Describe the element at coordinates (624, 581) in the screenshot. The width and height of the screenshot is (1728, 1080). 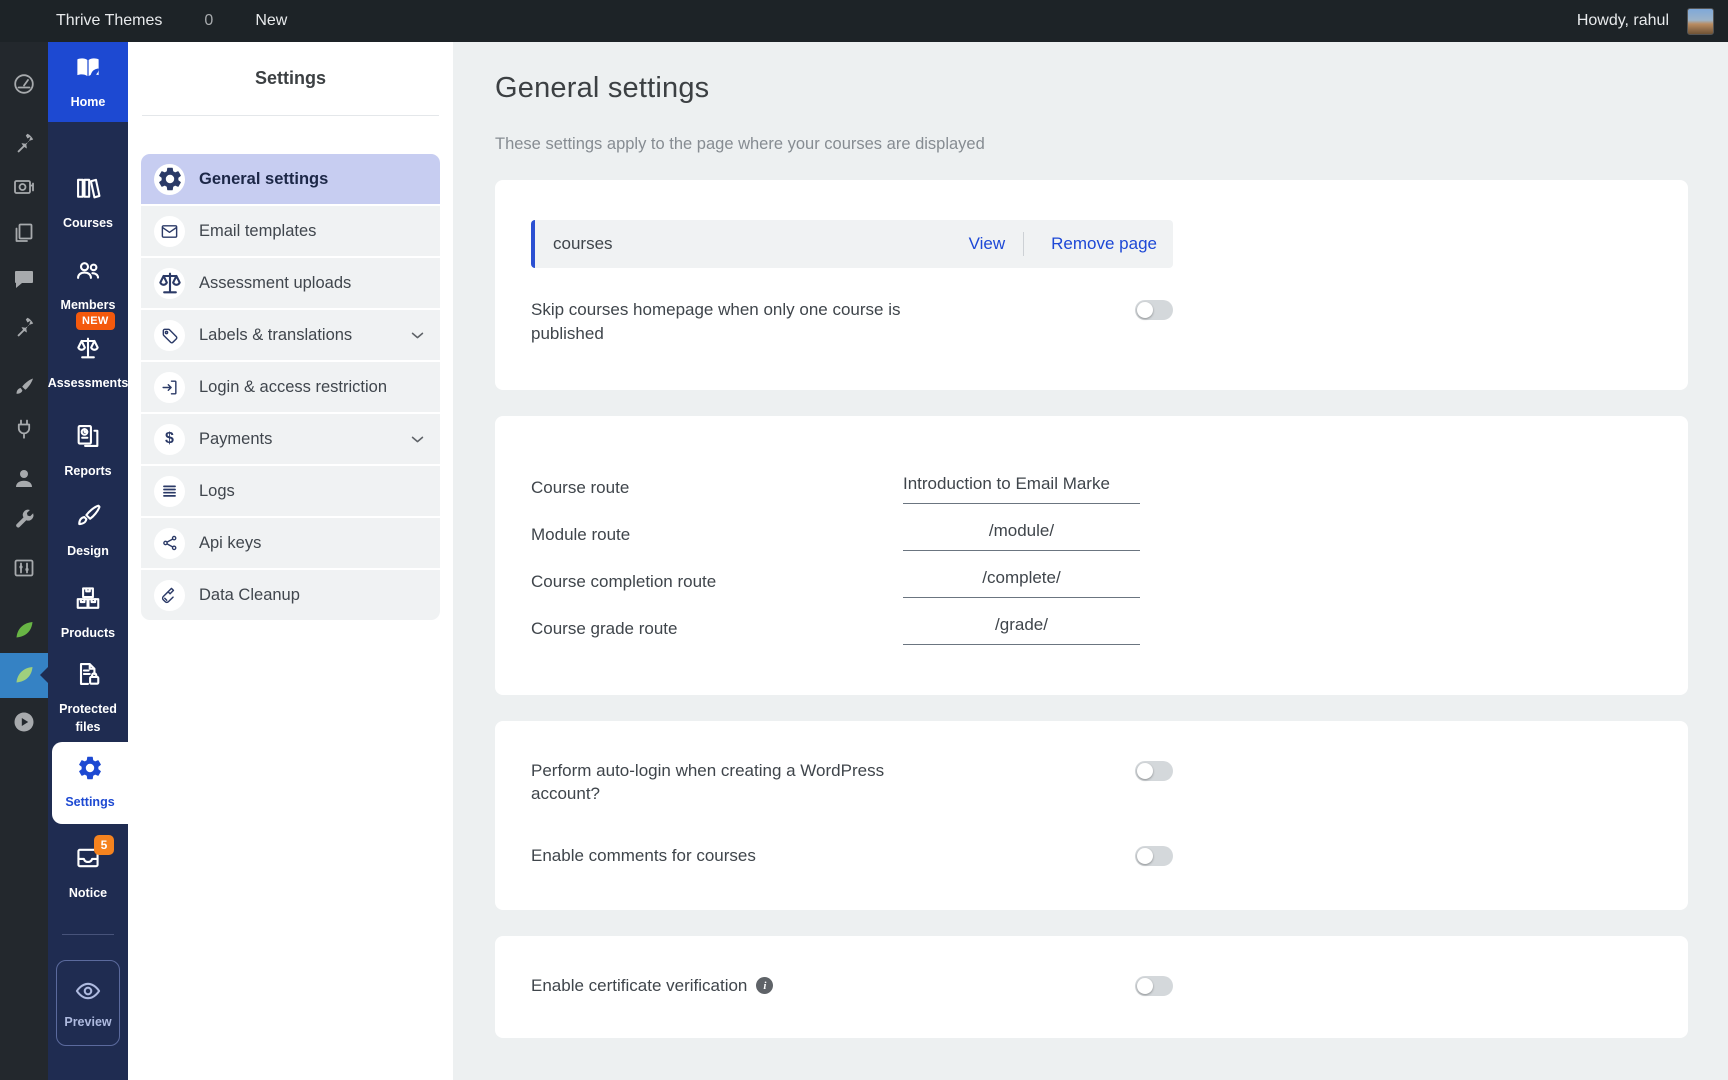
I see `route-label: Course completion route` at that location.